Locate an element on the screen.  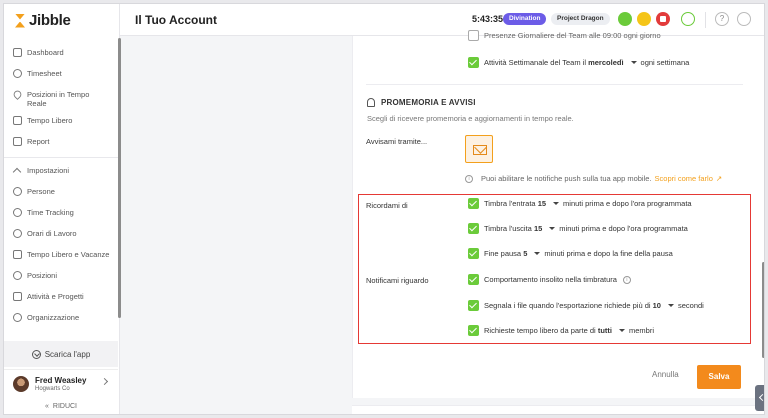
sidebar-item-label: Posizioni in Tempo Reale is located at coordinates (58, 99).